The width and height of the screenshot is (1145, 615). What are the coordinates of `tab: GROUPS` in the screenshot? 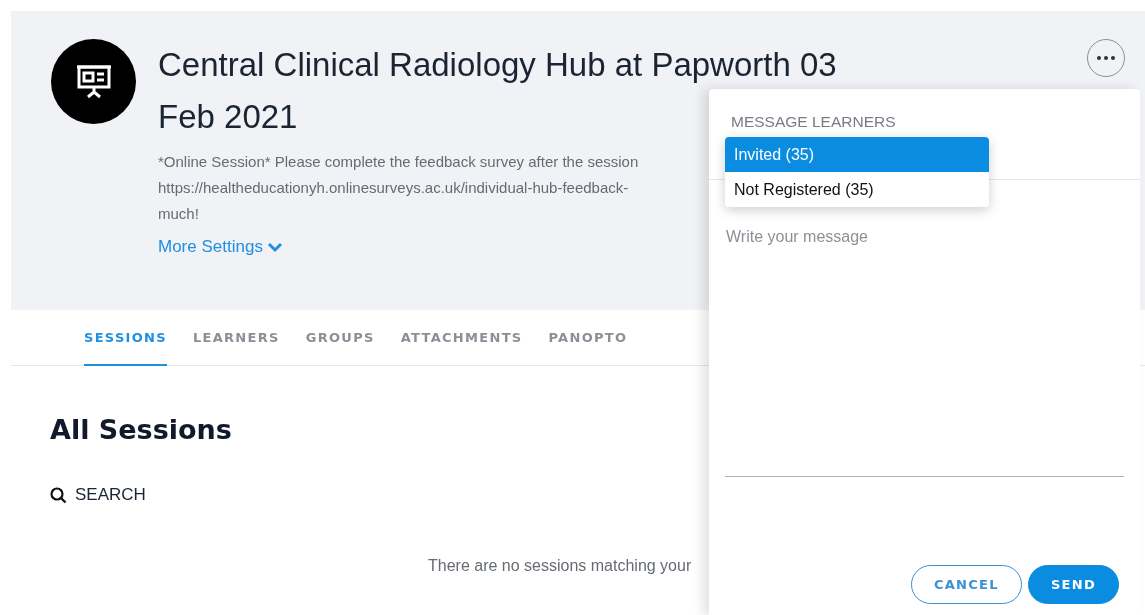 It's located at (340, 338).